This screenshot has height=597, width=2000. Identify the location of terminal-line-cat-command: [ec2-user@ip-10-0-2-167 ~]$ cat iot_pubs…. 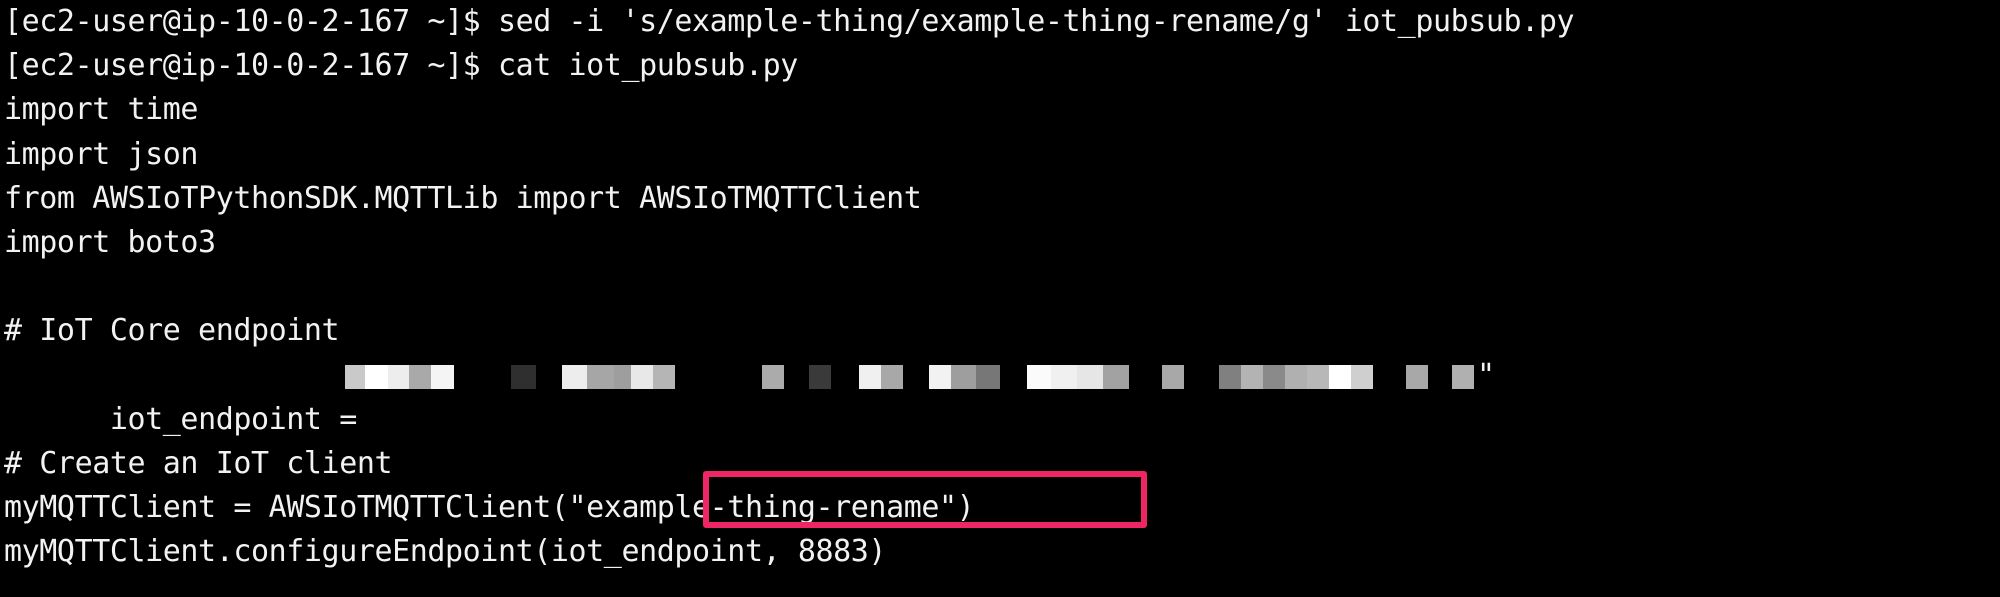
(401, 66).